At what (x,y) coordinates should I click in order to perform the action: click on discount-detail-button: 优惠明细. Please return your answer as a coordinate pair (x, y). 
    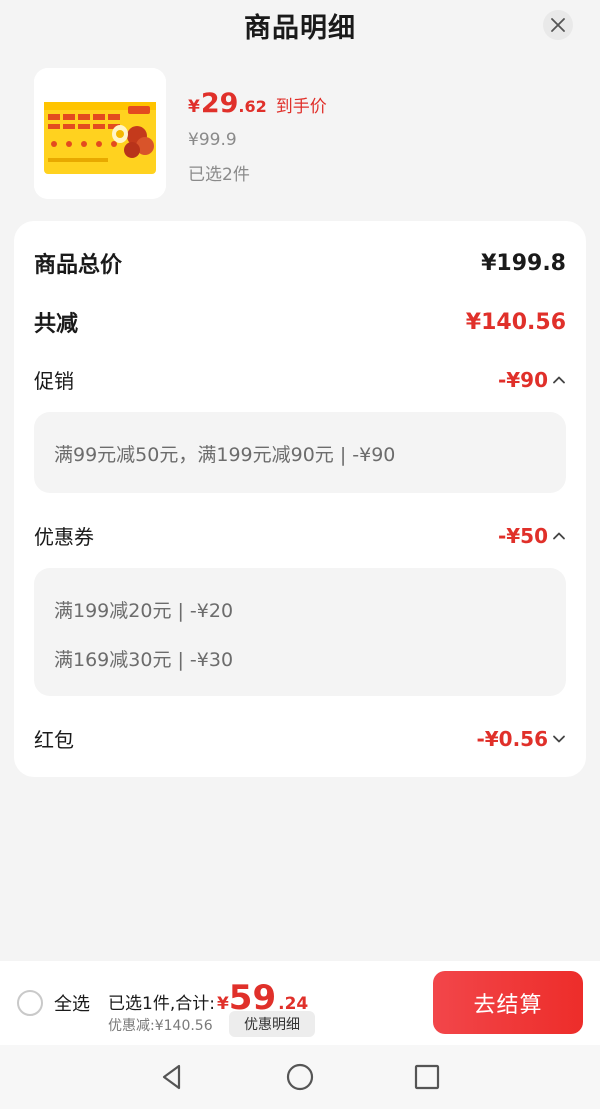
    Looking at the image, I should click on (272, 1024).